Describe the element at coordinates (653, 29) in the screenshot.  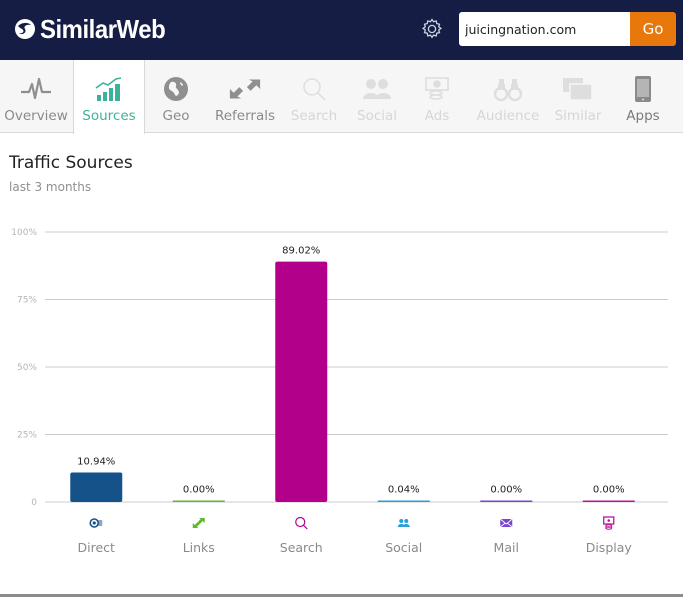
I see `go-button: Go` at that location.